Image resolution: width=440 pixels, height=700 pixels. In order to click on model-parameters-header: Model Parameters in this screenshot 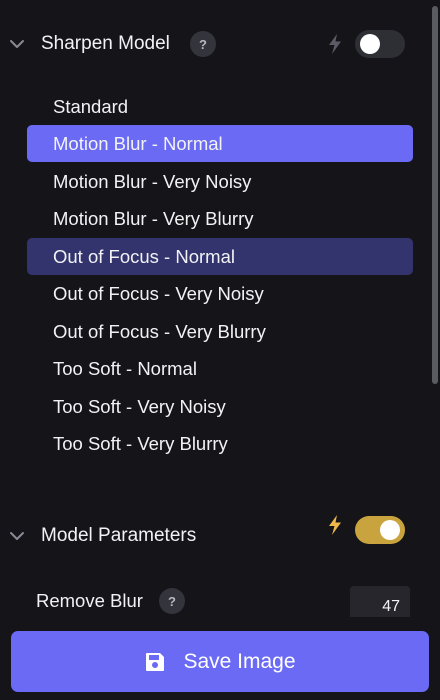, I will do `click(215, 535)`.